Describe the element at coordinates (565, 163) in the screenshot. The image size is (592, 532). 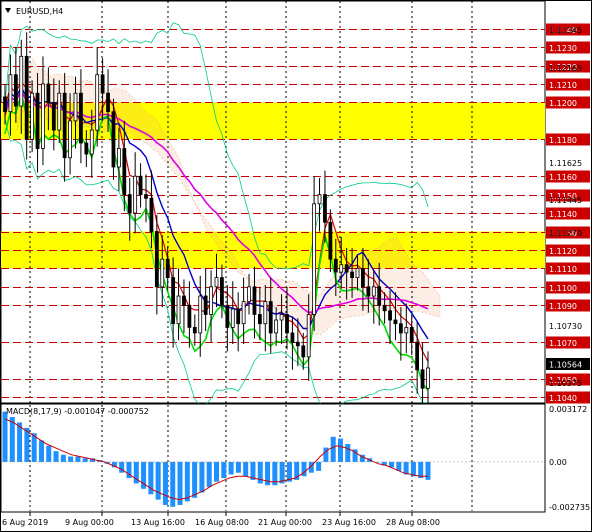
I see `price-tick-2: 1.11625` at that location.